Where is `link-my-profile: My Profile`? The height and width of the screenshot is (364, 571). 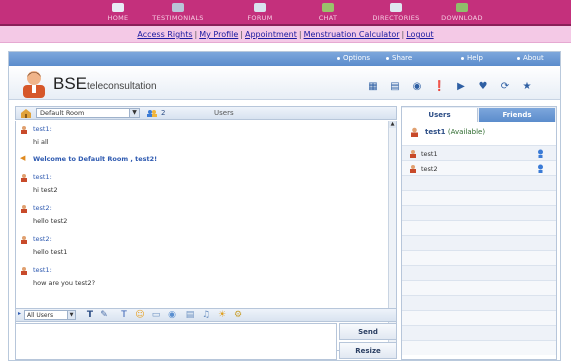
link-my-profile: My Profile is located at coordinates (218, 34).